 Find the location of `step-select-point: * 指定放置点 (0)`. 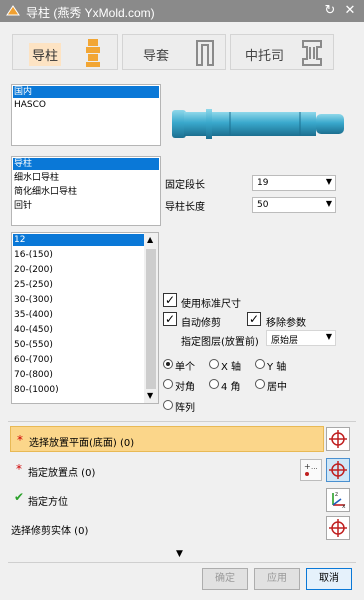

step-select-point: * 指定放置点 (0) is located at coordinates (153, 470).